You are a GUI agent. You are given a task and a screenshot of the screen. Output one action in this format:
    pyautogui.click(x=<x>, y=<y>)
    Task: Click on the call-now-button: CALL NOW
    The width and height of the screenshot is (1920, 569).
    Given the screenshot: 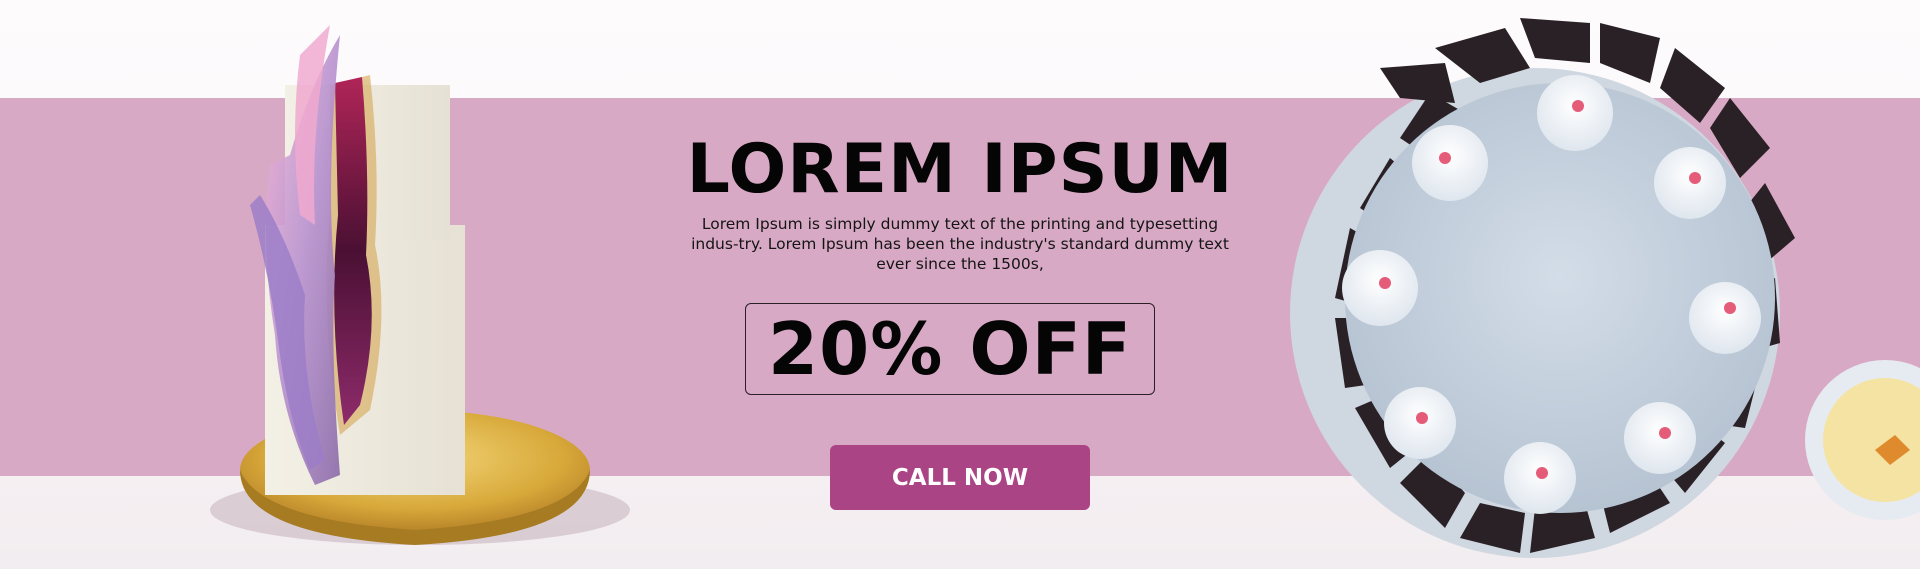 What is the action you would take?
    pyautogui.click(x=960, y=477)
    